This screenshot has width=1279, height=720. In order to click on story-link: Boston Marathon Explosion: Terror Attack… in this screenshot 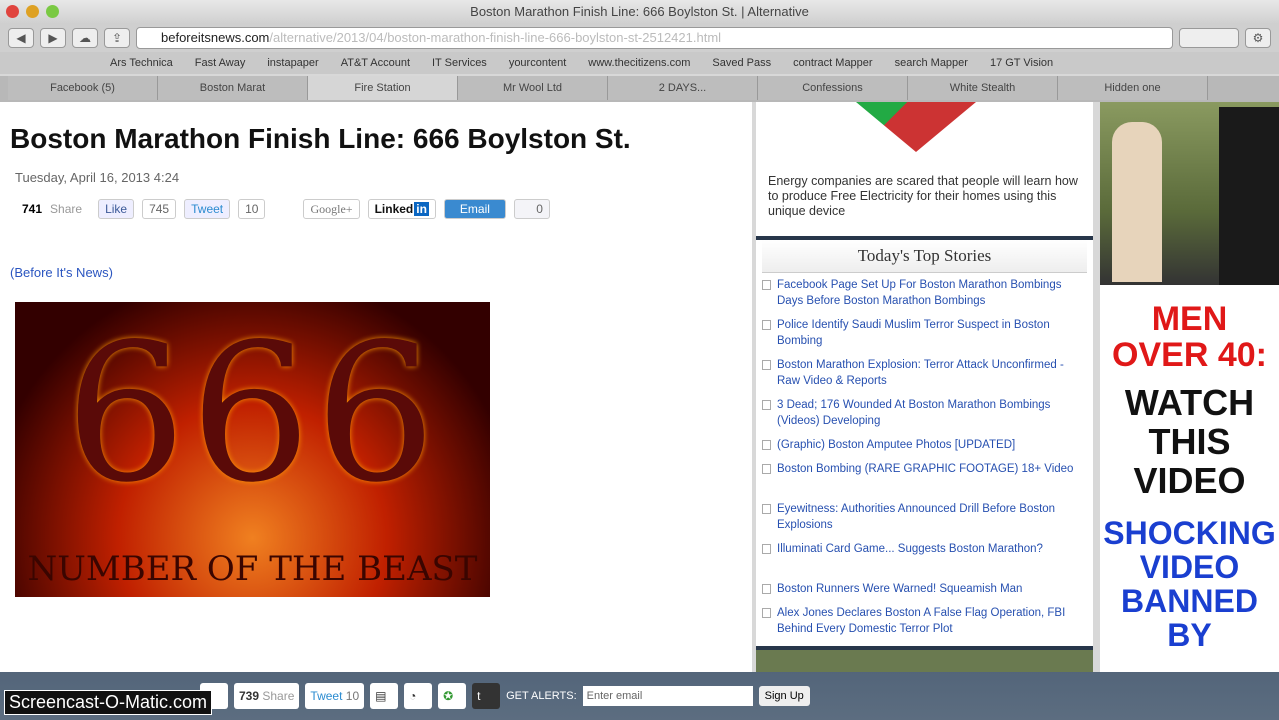, I will do `click(932, 375)`.